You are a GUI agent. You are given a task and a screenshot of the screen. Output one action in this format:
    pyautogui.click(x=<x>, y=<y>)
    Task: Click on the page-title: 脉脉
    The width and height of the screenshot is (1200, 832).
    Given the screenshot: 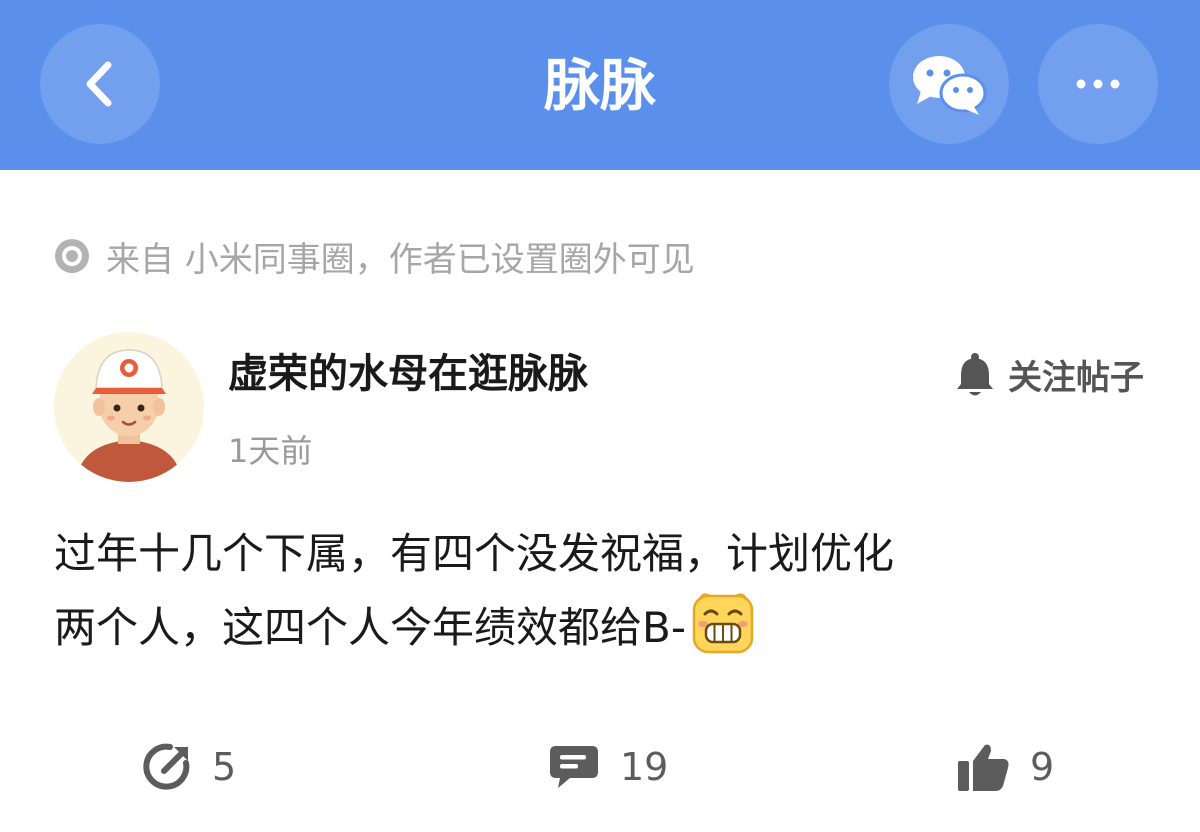 What is the action you would take?
    pyautogui.click(x=600, y=86)
    